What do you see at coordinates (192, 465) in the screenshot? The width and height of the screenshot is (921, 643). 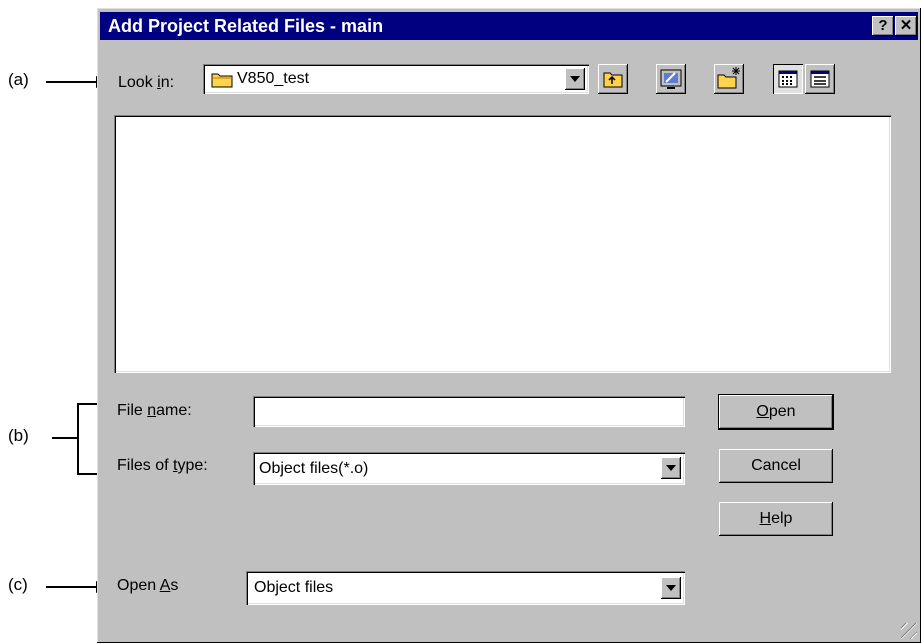 I see `files-of-type-label-post: ype:` at bounding box center [192, 465].